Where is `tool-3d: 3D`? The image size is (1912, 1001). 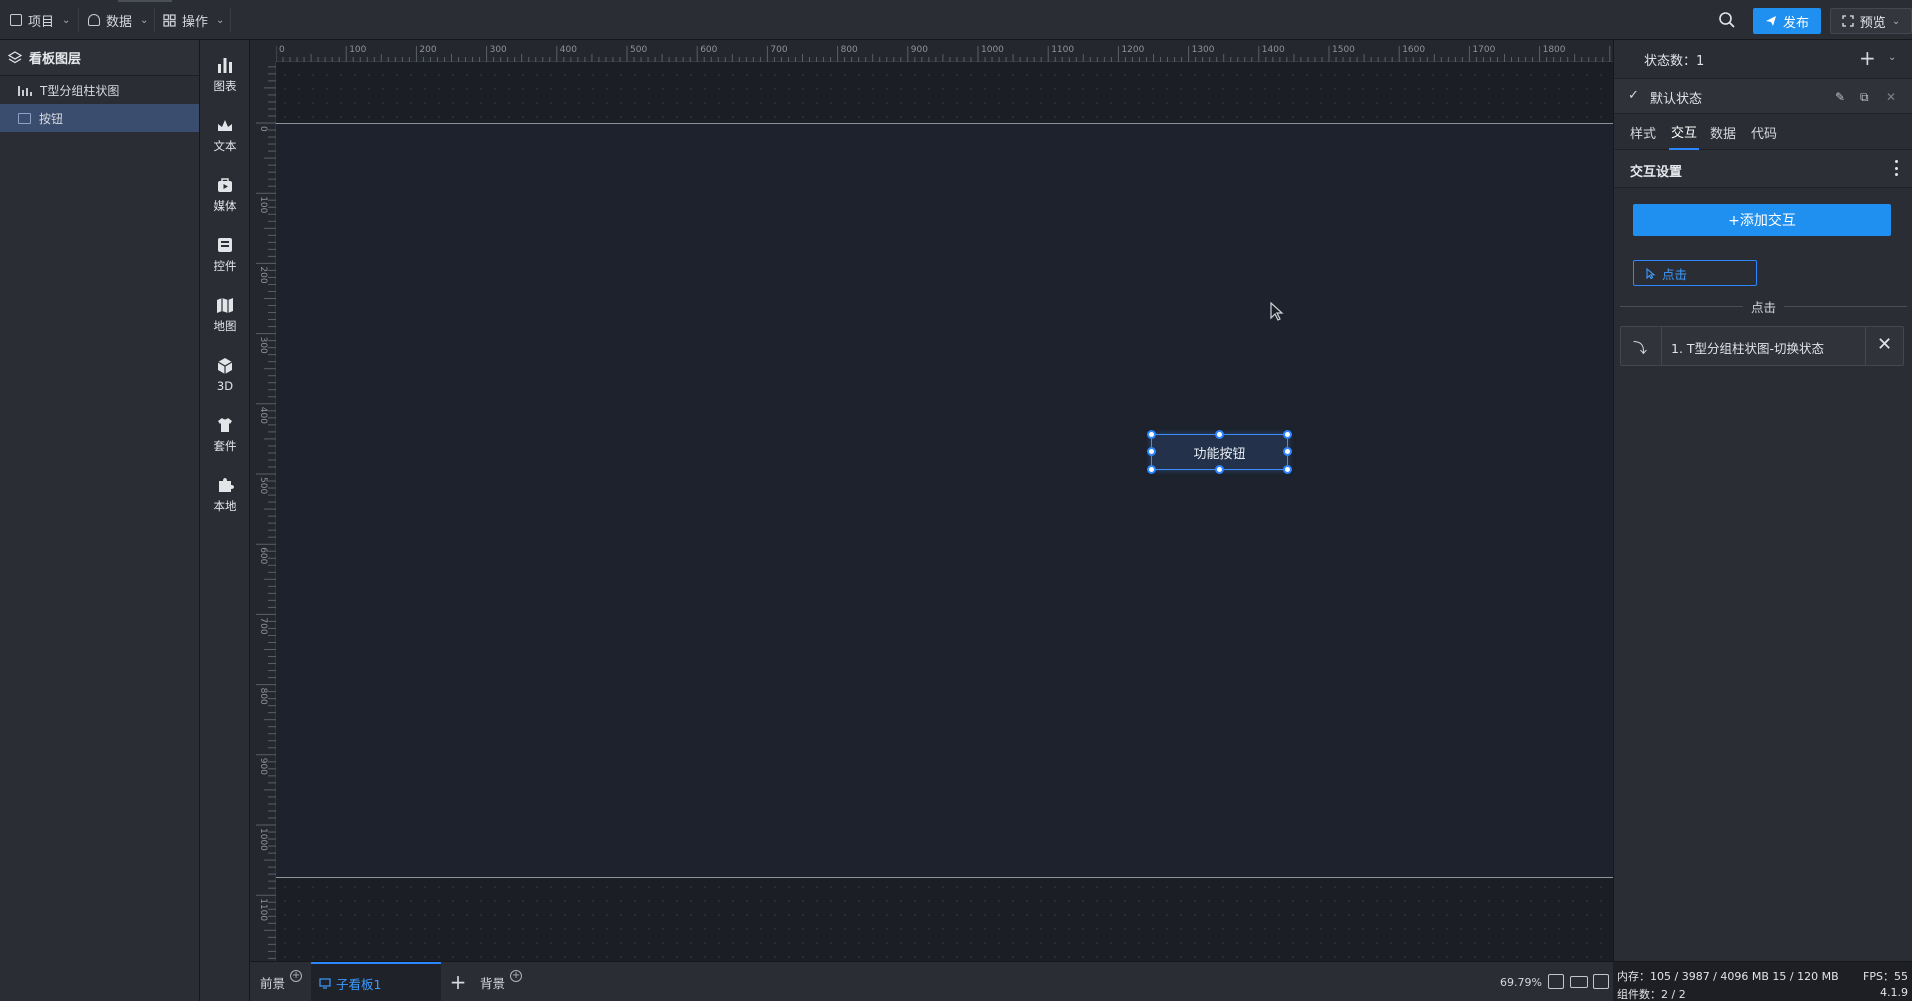 tool-3d: 3D is located at coordinates (225, 374).